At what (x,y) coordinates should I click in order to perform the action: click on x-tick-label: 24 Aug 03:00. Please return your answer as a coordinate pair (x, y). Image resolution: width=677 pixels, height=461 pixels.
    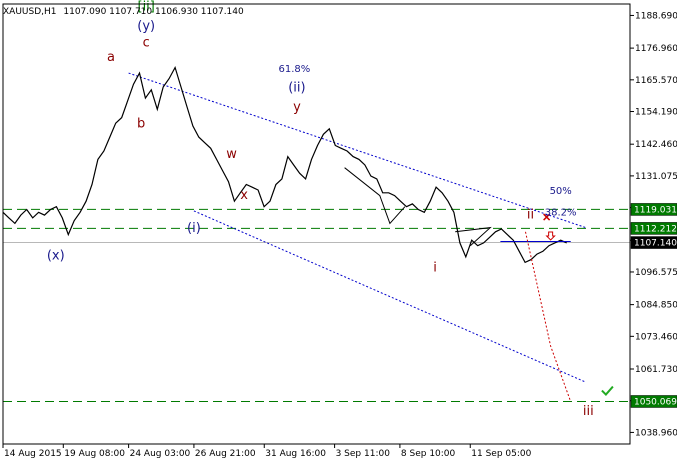
    Looking at the image, I should click on (160, 454).